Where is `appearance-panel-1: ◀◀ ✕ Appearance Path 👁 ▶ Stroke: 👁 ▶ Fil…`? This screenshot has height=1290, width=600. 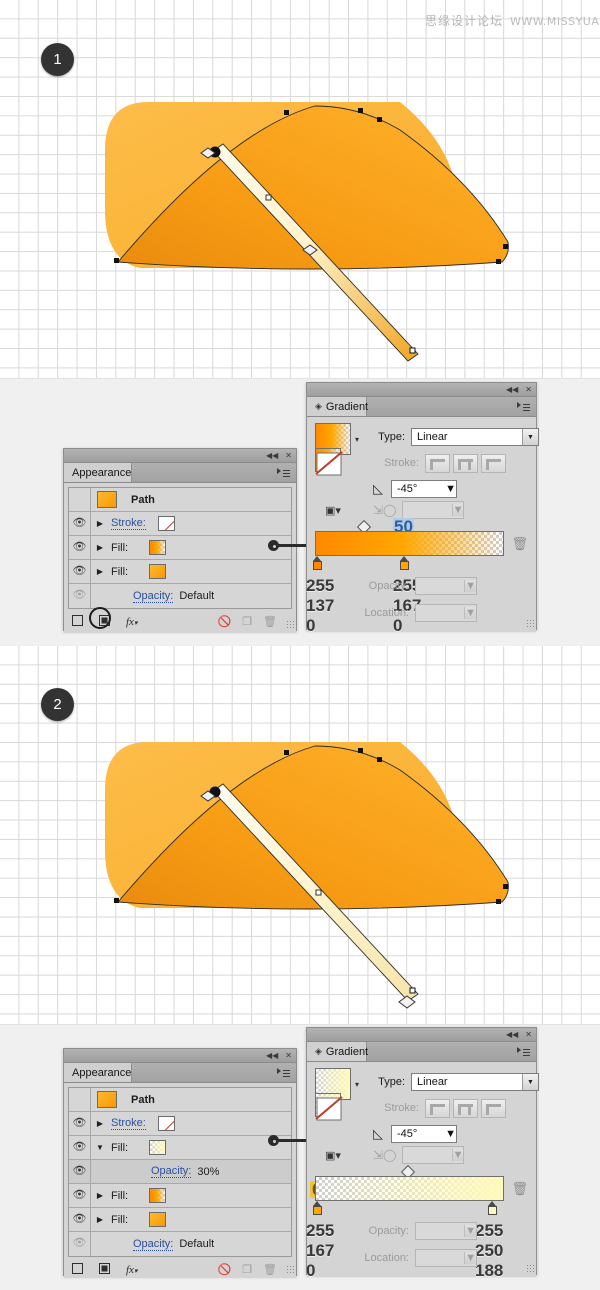
appearance-panel-1: ◀◀ ✕ Appearance Path 👁 ▶ Stroke: 👁 ▶ Fil… is located at coordinates (180, 540).